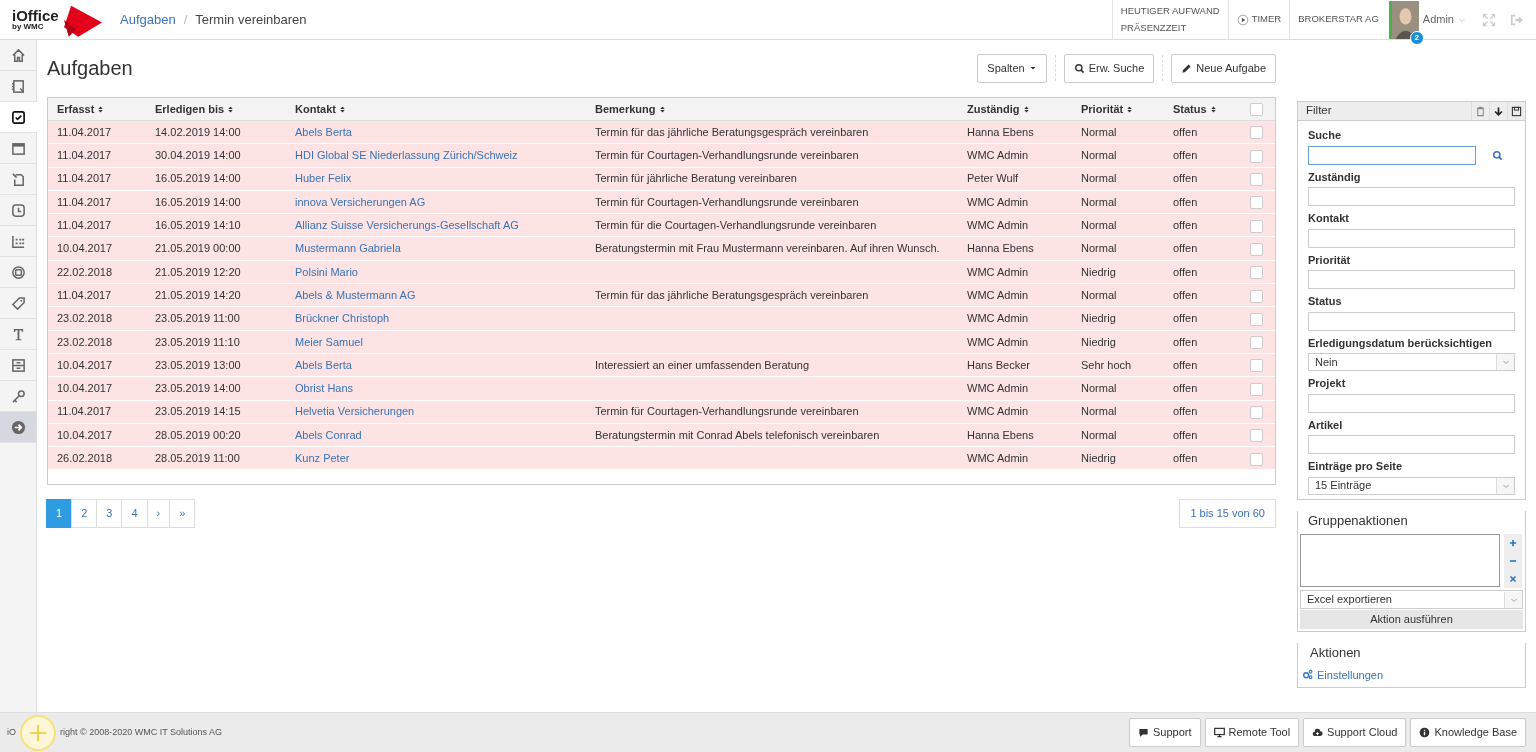  What do you see at coordinates (38, 732) in the screenshot?
I see `add-fab` at bounding box center [38, 732].